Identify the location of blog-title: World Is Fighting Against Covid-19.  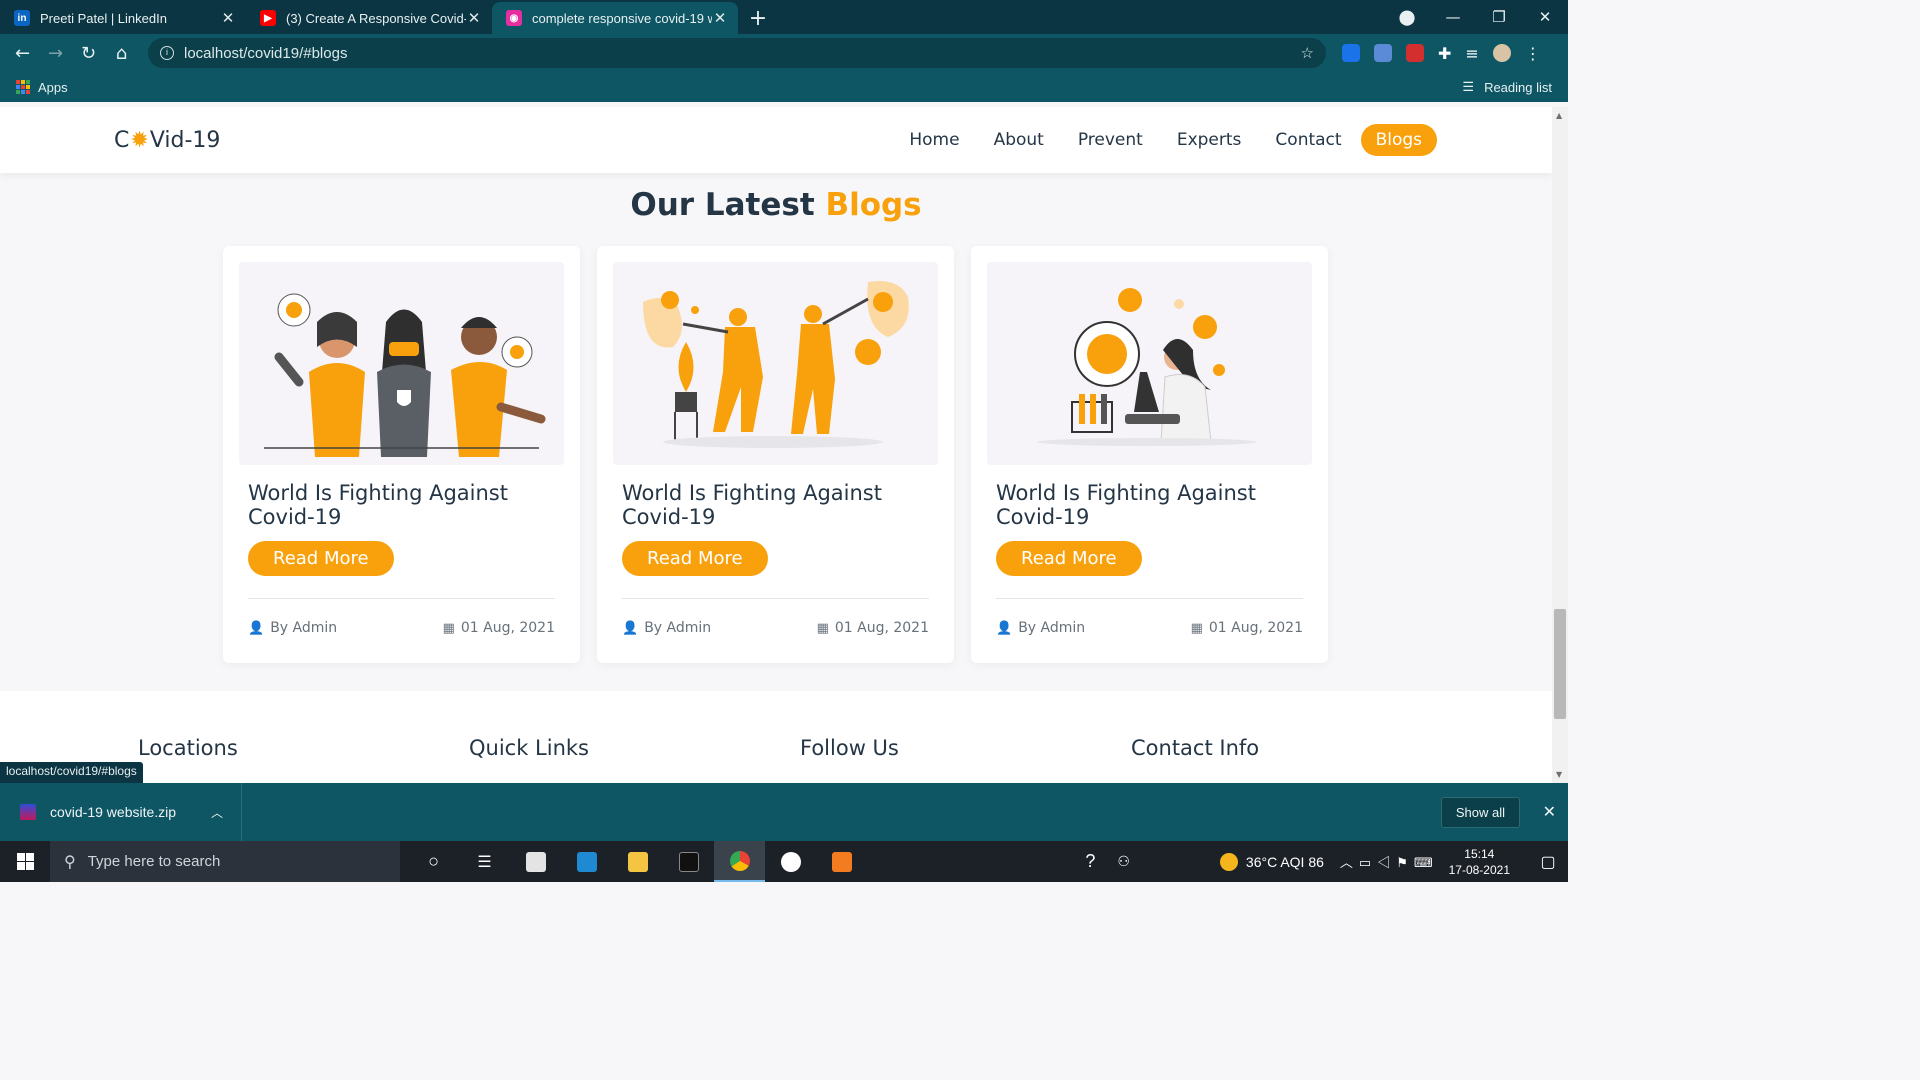
(752, 505).